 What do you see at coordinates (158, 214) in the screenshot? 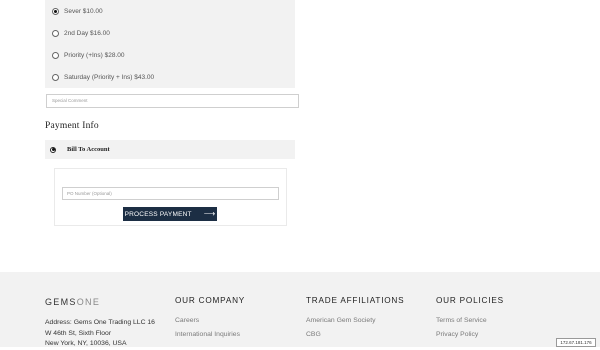
I see `process-payment-label: PROCESS PAYMENT` at bounding box center [158, 214].